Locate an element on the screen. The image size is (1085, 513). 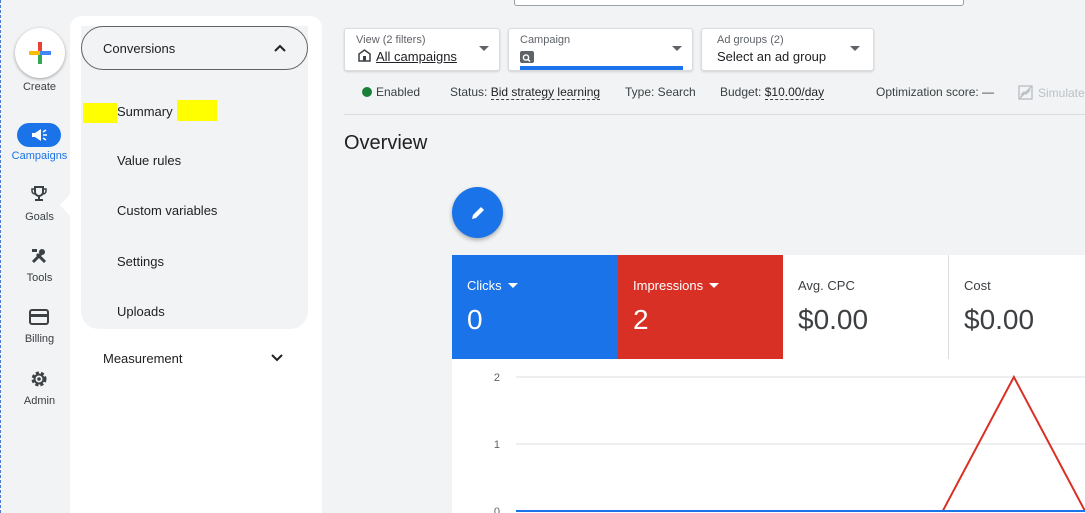
metric-card-cost: Cost $0.00 is located at coordinates (1016, 307).